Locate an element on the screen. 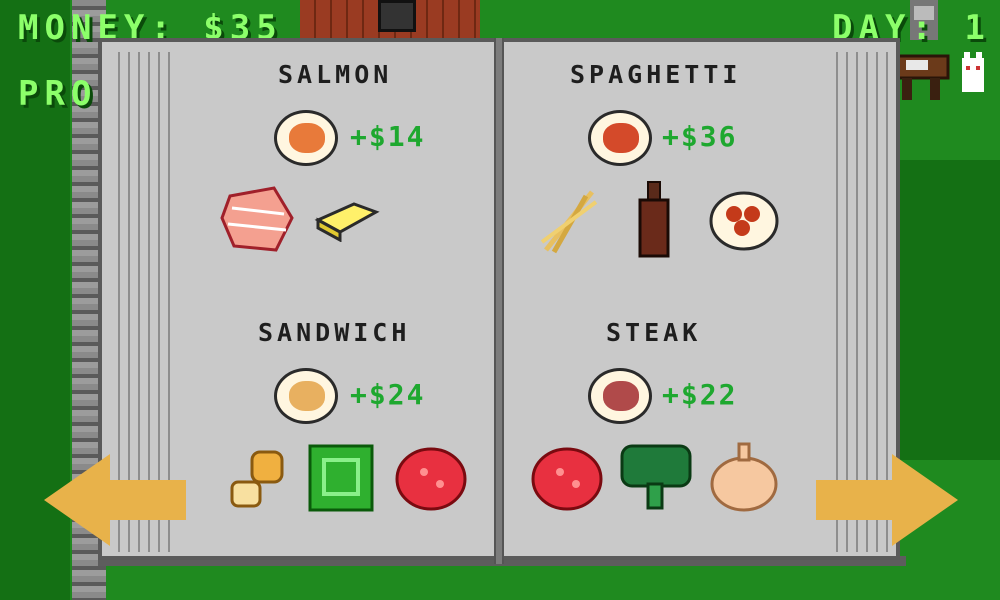 The height and width of the screenshot is (600, 1000). recipe-price-salmon: +$14 is located at coordinates (388, 136).